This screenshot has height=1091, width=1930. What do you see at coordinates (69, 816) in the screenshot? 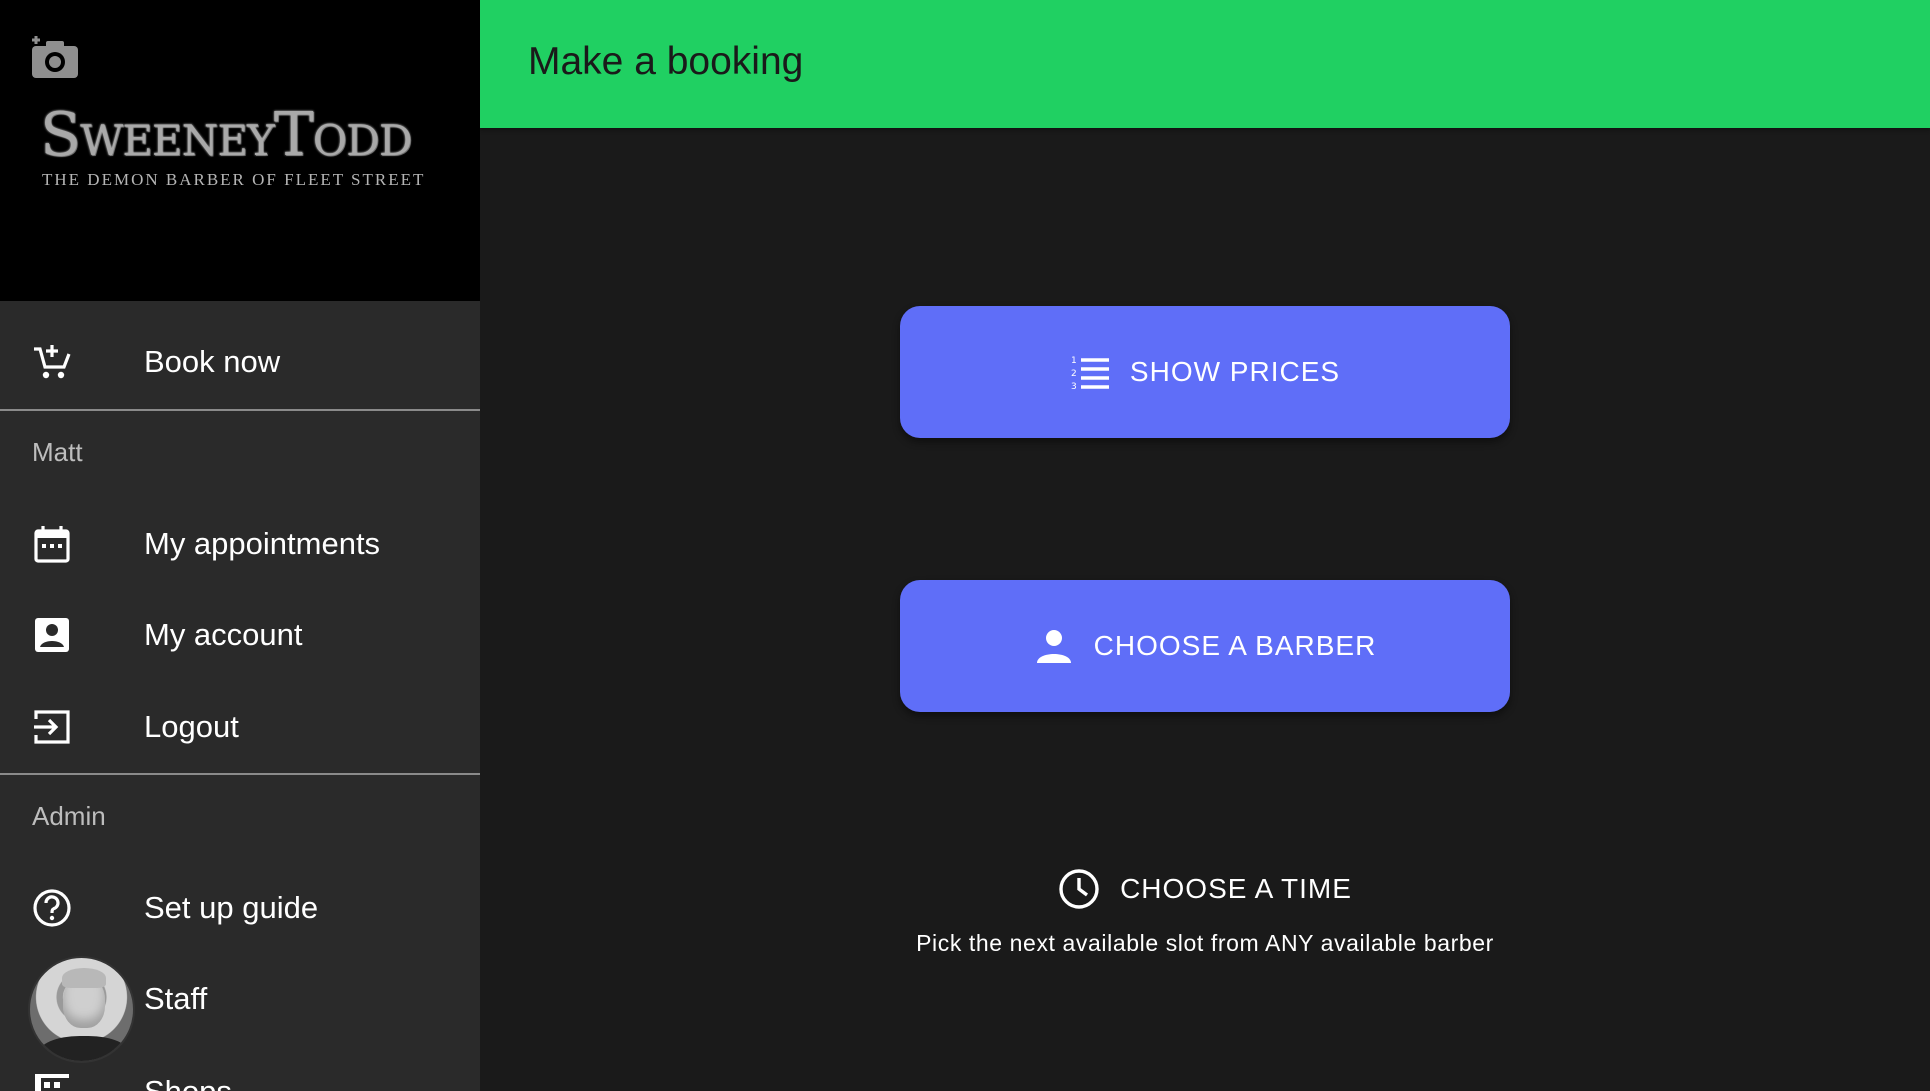
I see `section-label-admin: Admin` at bounding box center [69, 816].